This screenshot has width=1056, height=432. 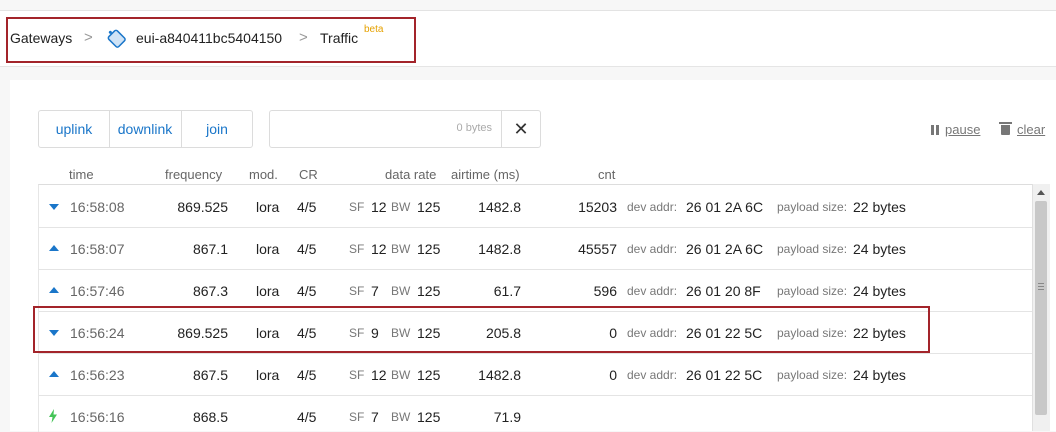 I want to click on clear-filter-close-icon: ✕, so click(x=520, y=129).